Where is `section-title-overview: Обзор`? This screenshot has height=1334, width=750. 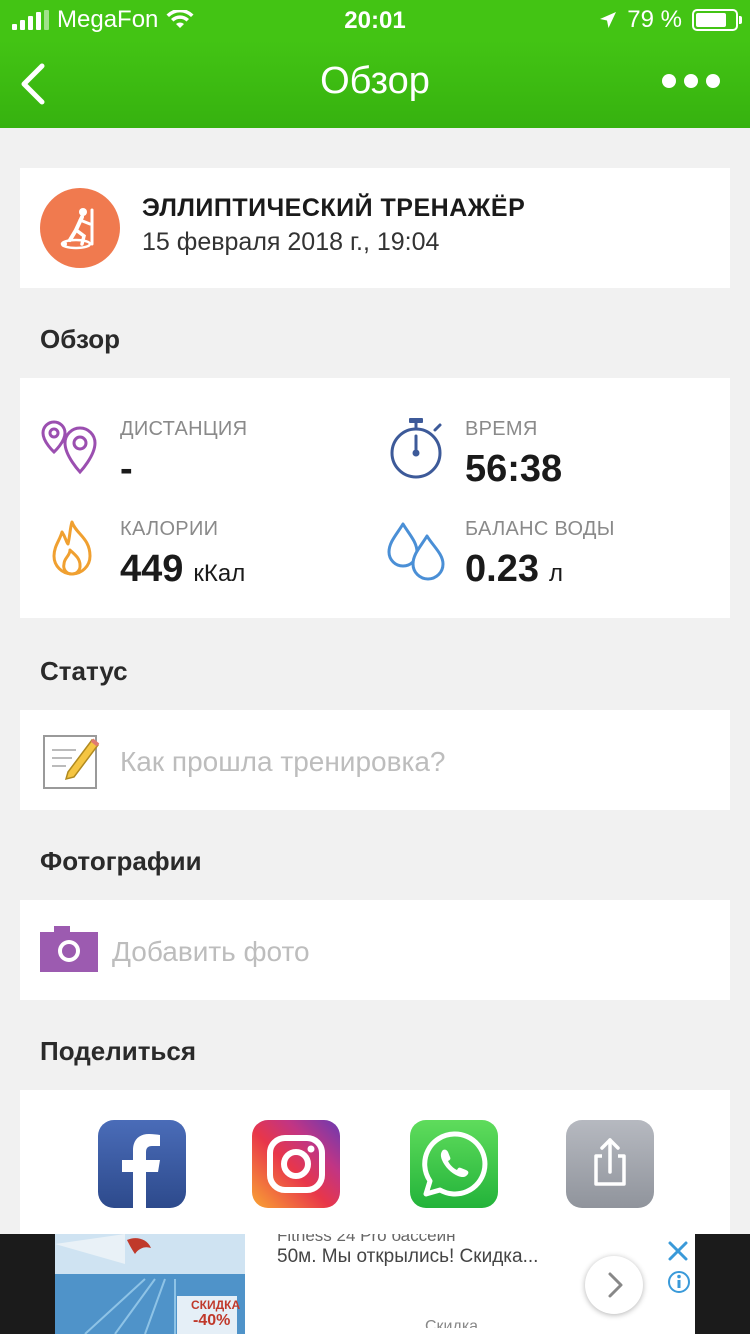
section-title-overview: Обзор is located at coordinates (80, 339).